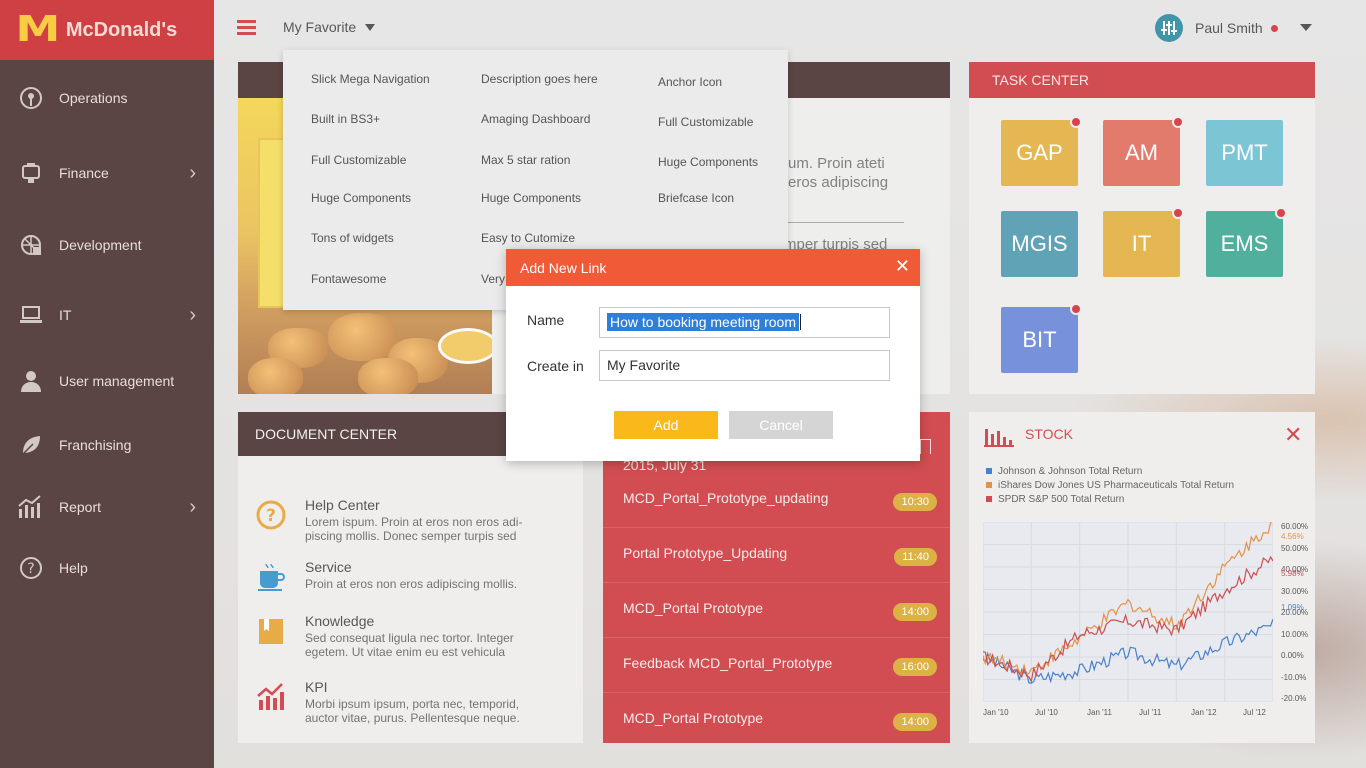 This screenshot has width=1366, height=768. I want to click on selected-text: How to booking meeting room, so click(703, 322).